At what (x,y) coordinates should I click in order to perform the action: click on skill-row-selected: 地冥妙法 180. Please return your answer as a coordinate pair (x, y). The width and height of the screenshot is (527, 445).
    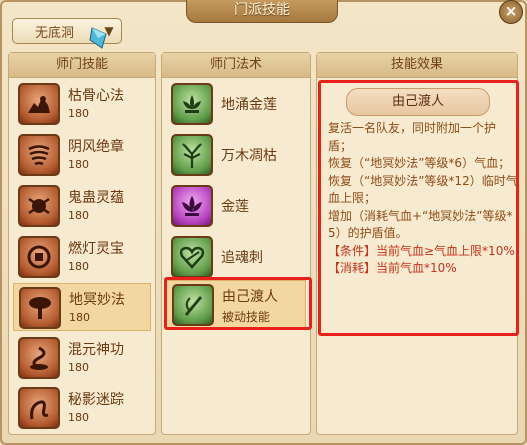
    Looking at the image, I should click on (82, 307).